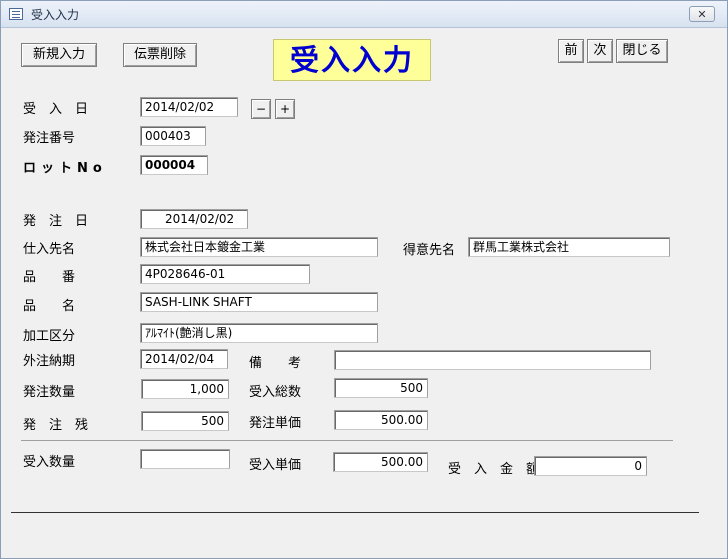 The height and width of the screenshot is (559, 728). I want to click on page-title-banner: 受入入力, so click(352, 60).